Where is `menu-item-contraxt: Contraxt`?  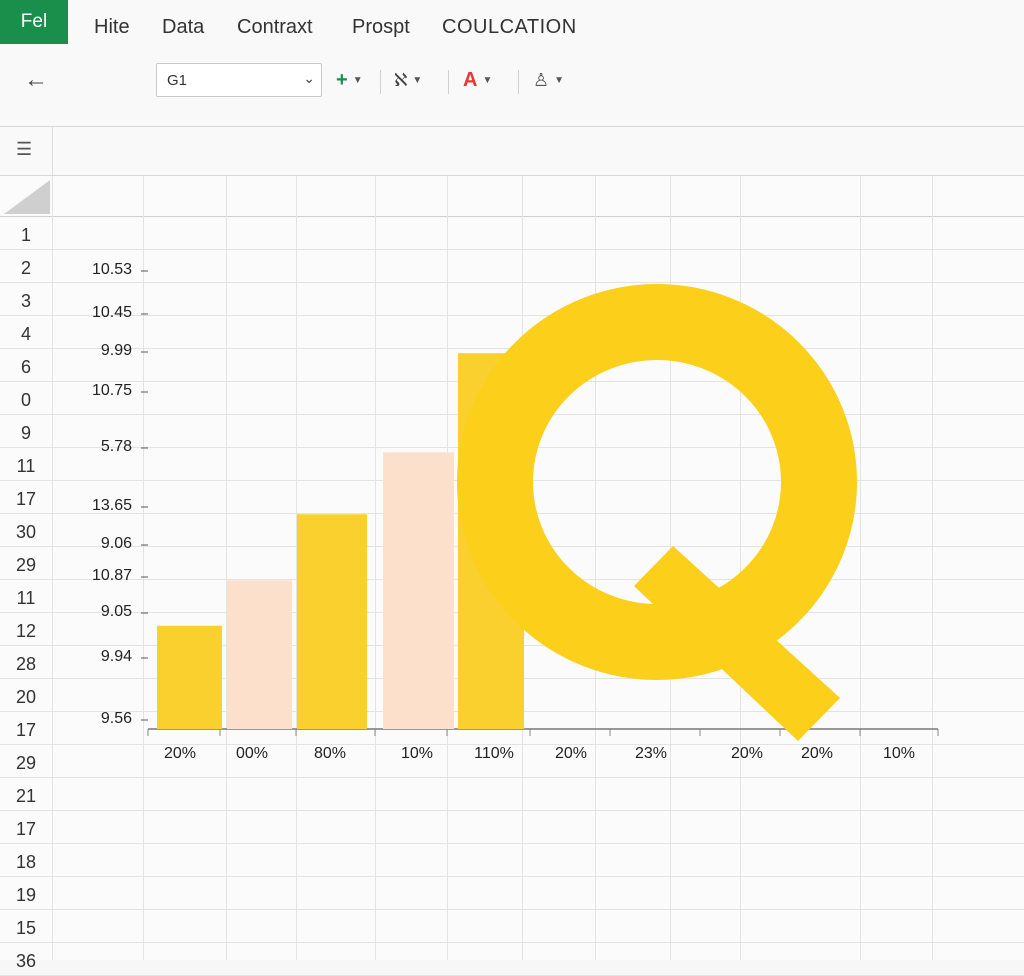
menu-item-contraxt: Contraxt is located at coordinates (275, 27).